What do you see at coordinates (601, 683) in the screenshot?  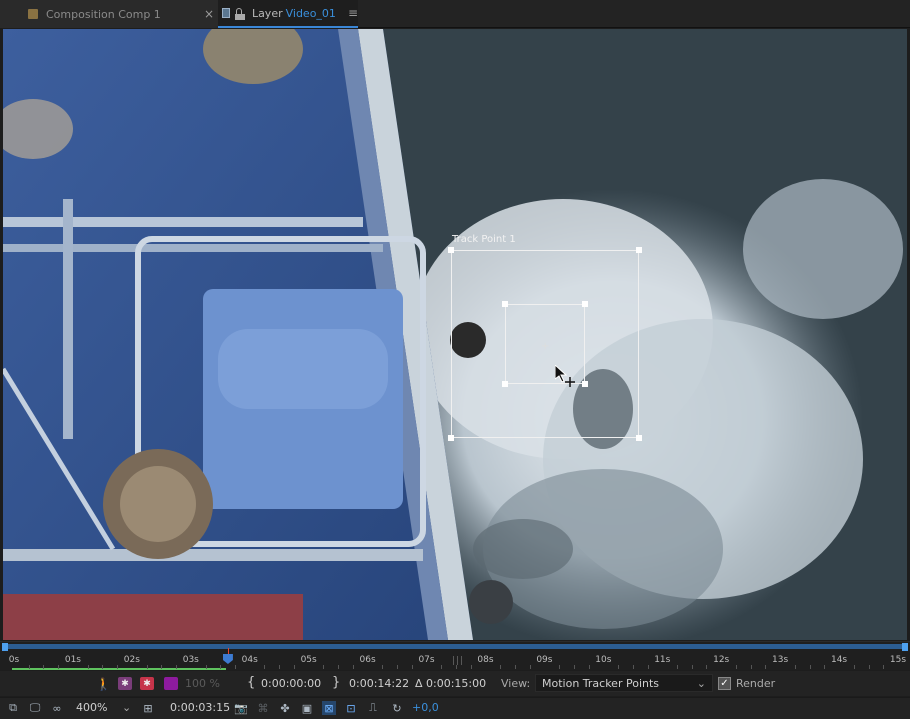 I see `view-dropdown-value: Motion Tracker Points` at bounding box center [601, 683].